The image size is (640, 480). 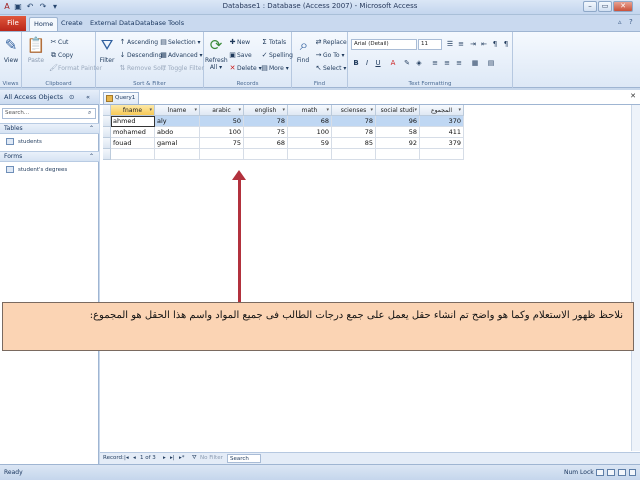 I want to click on record-search-input: Search, so click(x=244, y=458).